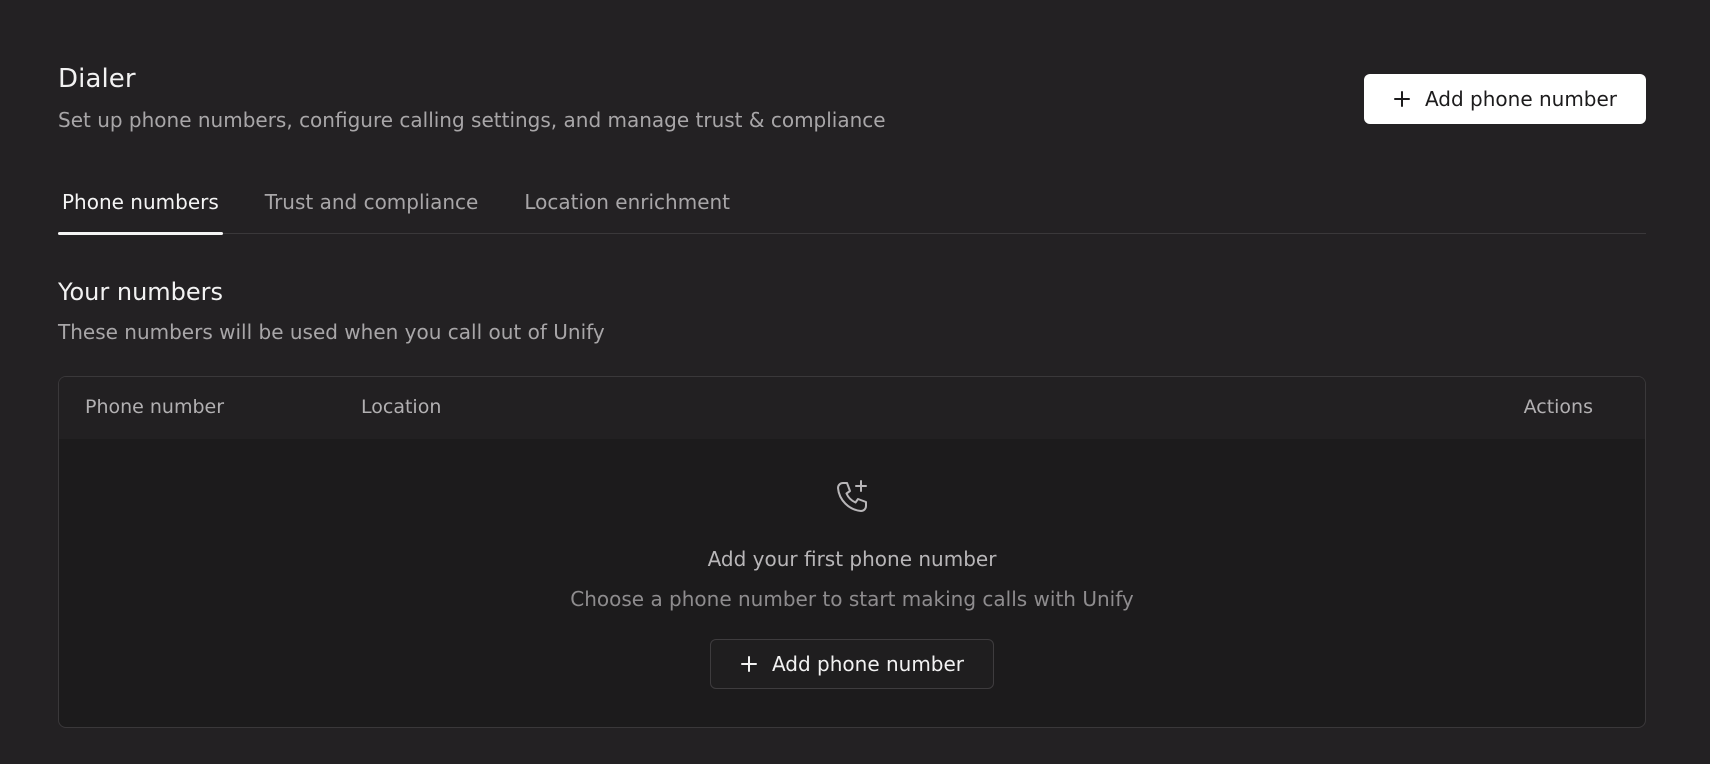  I want to click on phone-plus-icon, so click(852, 496).